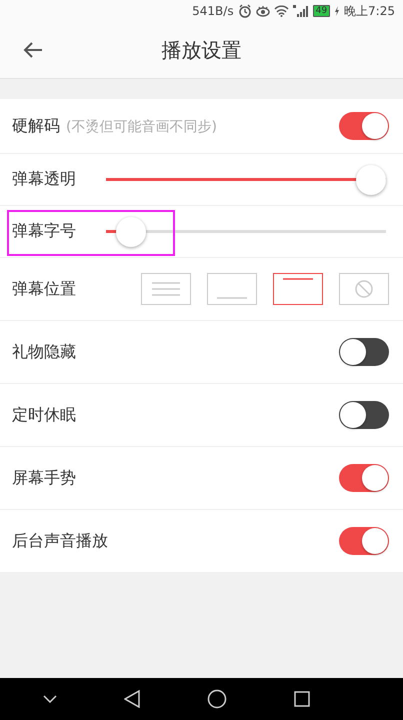 The image size is (403, 720). Describe the element at coordinates (36, 126) in the screenshot. I see `setting-label: 硬解码` at that location.